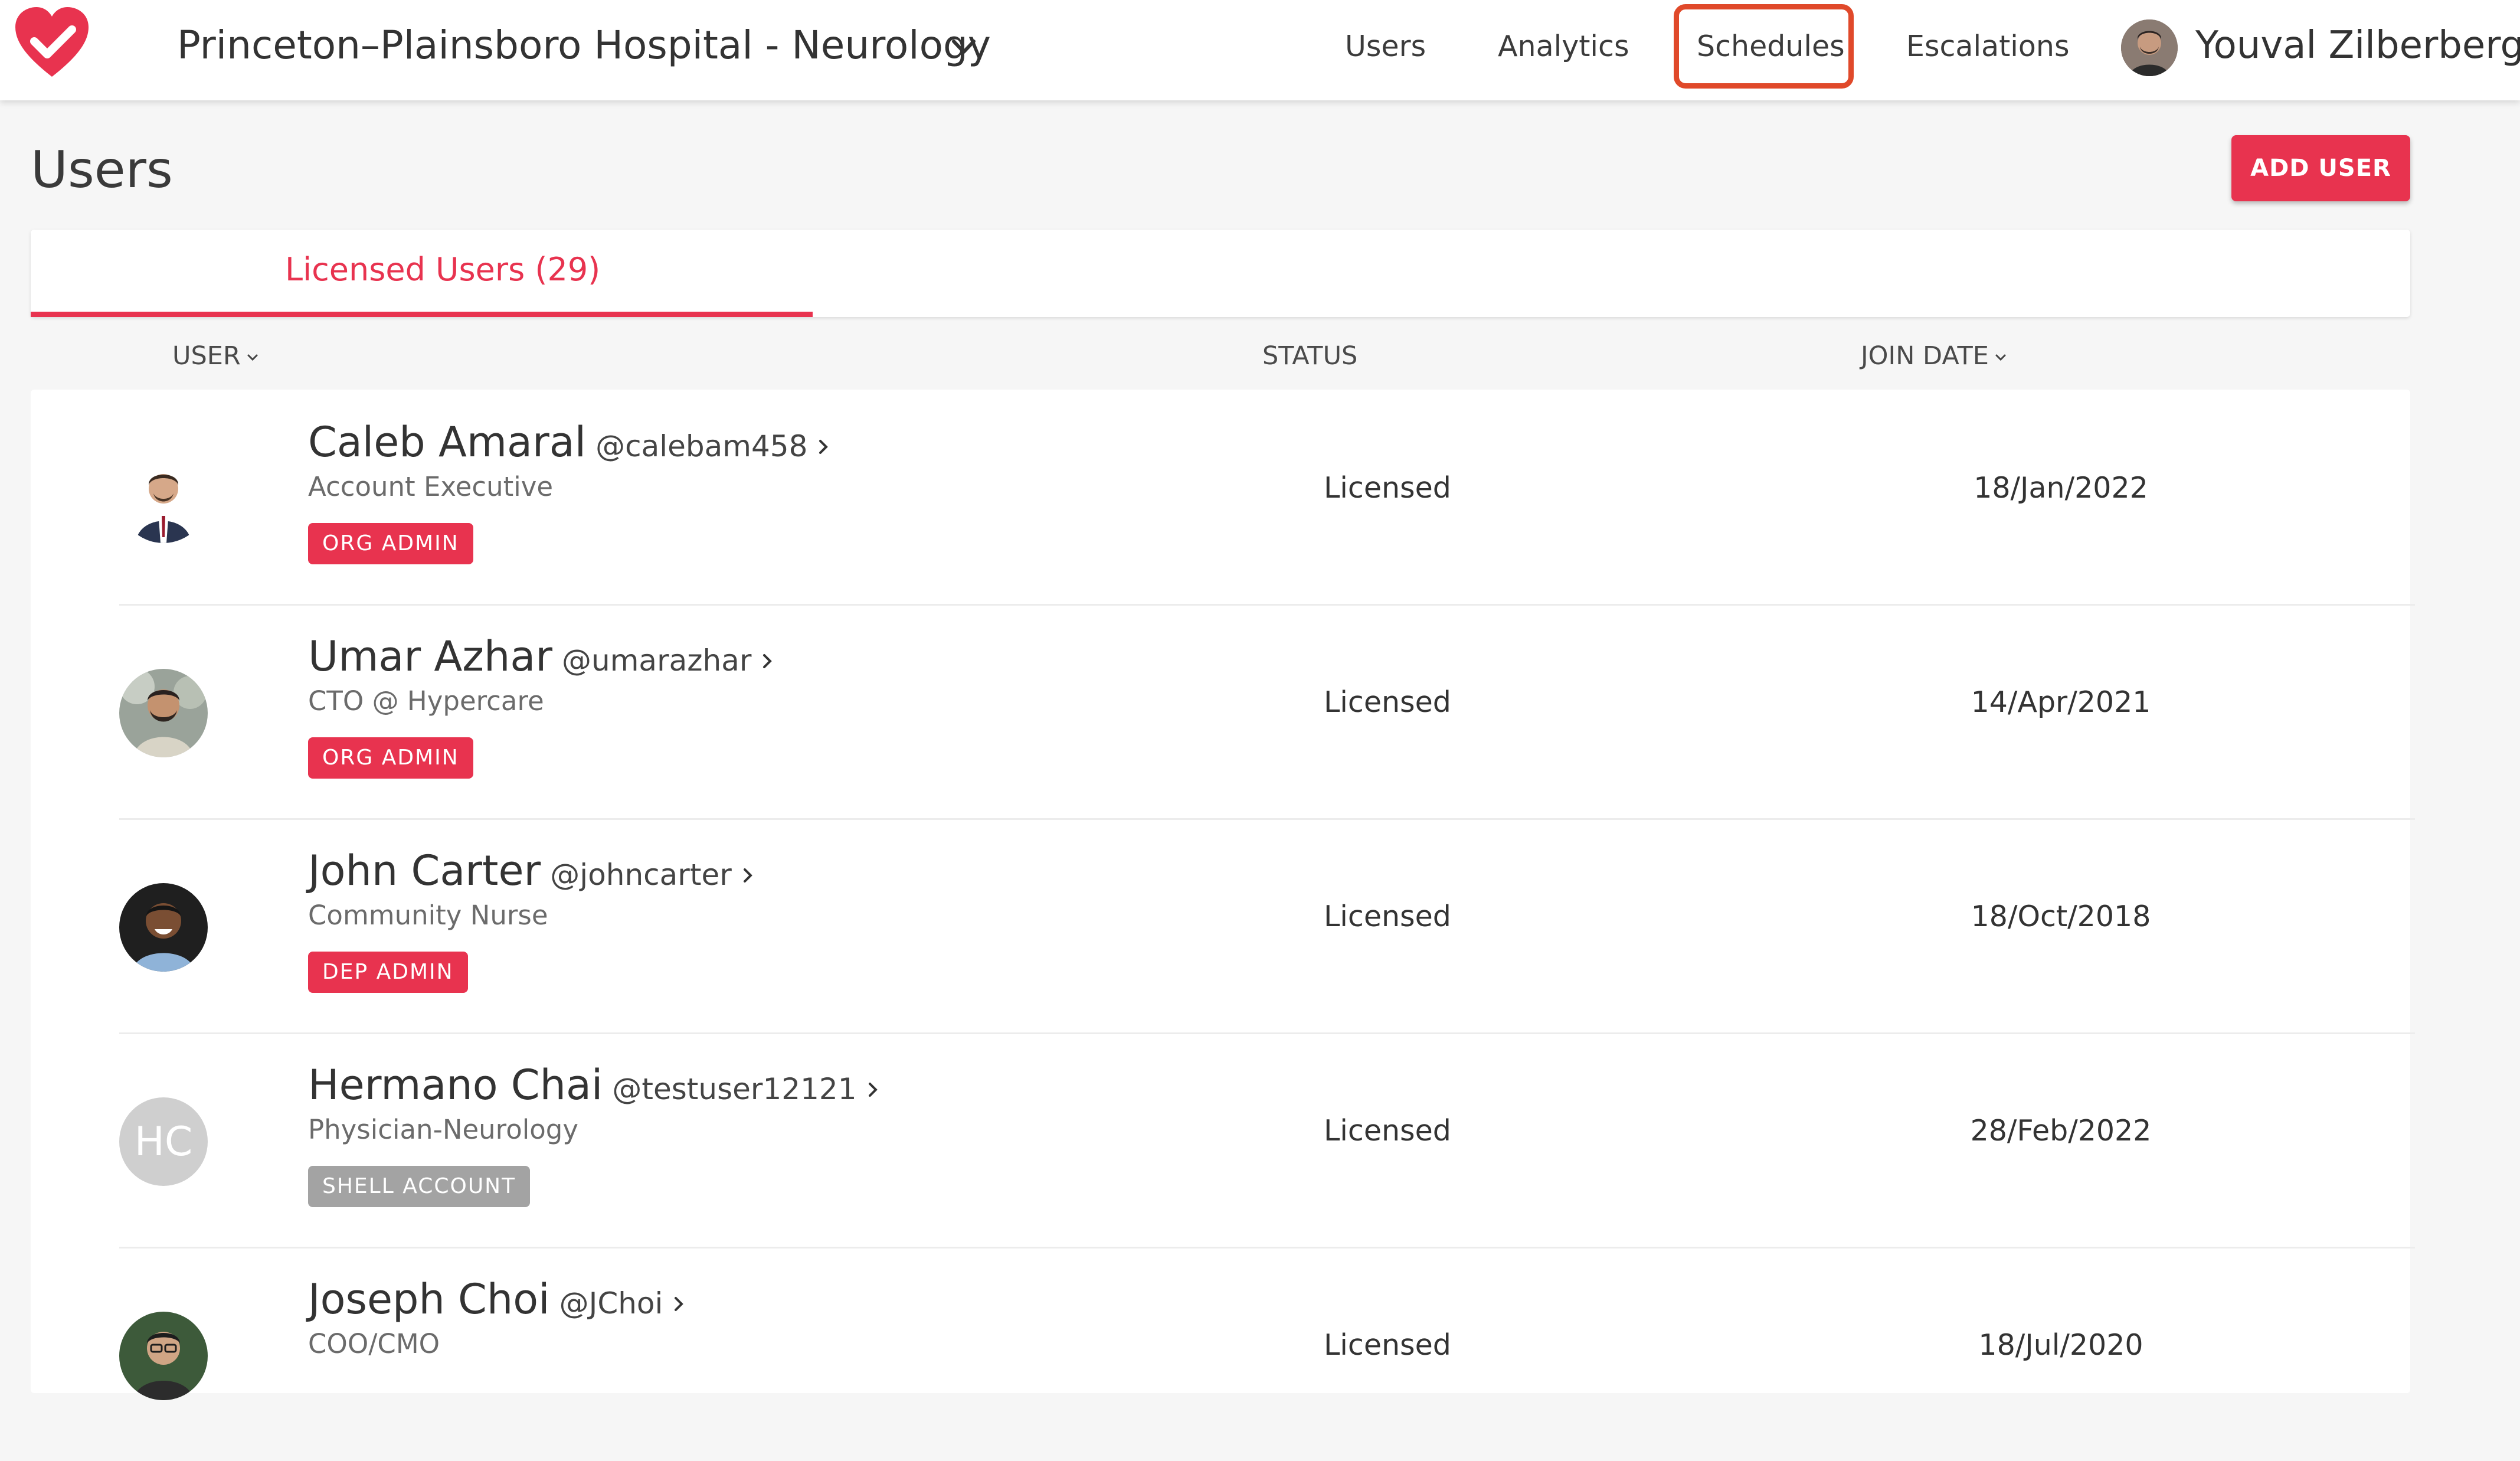 The height and width of the screenshot is (1461, 2520). What do you see at coordinates (1385, 46) in the screenshot?
I see `nav-users-link: Users` at bounding box center [1385, 46].